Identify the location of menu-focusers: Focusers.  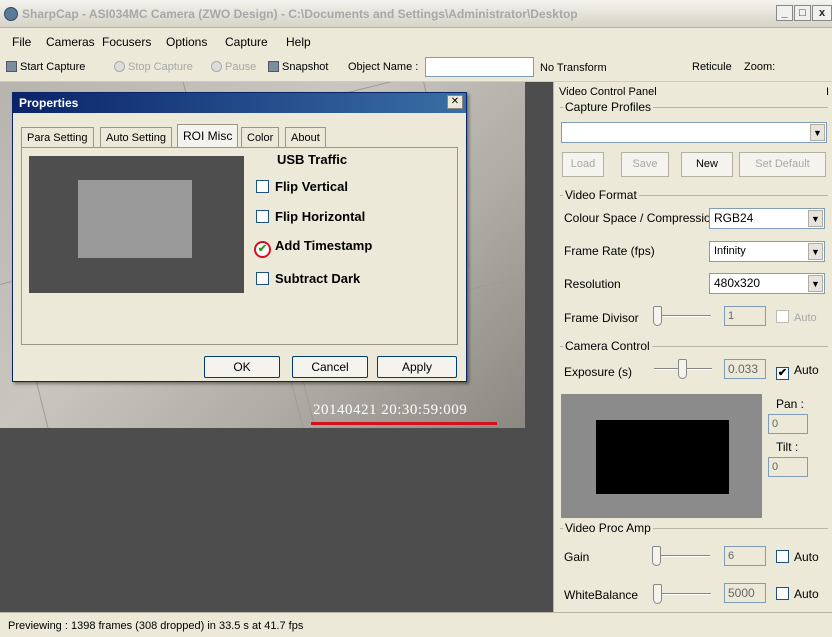
(126, 42).